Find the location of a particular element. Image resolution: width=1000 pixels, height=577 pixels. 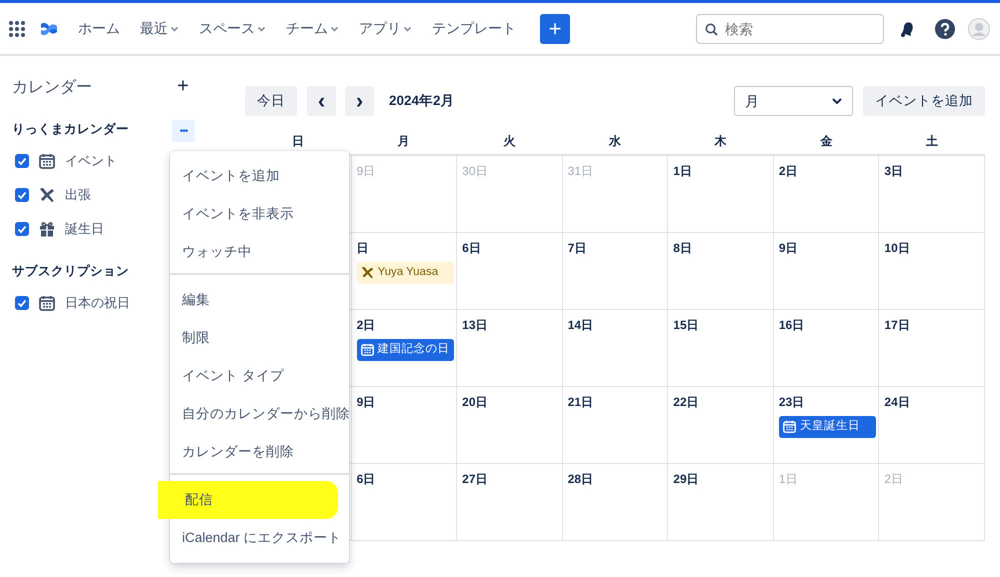

calendar-name: 出張 is located at coordinates (78, 195).